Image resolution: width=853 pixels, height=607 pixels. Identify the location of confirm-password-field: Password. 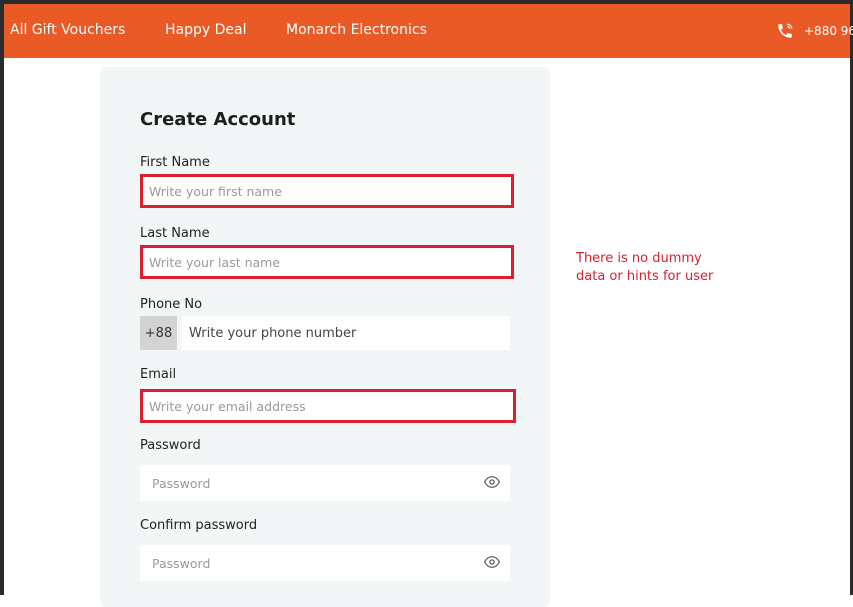
(325, 563).